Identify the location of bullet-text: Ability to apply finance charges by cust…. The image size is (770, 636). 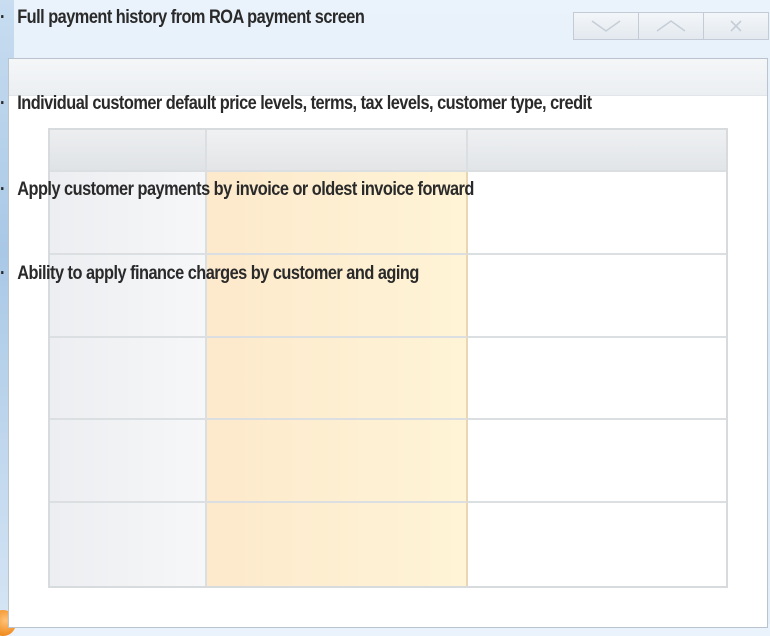
(218, 273).